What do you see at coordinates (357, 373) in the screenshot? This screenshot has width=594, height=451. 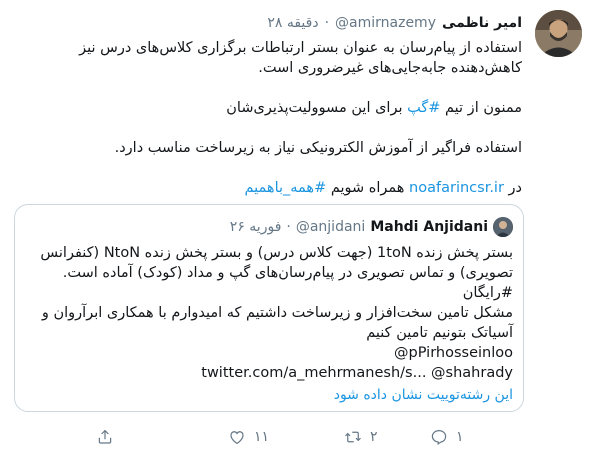 I see `quoted-link-line: twitter.com/a_mehrmanesh/s... @shahrady` at bounding box center [357, 373].